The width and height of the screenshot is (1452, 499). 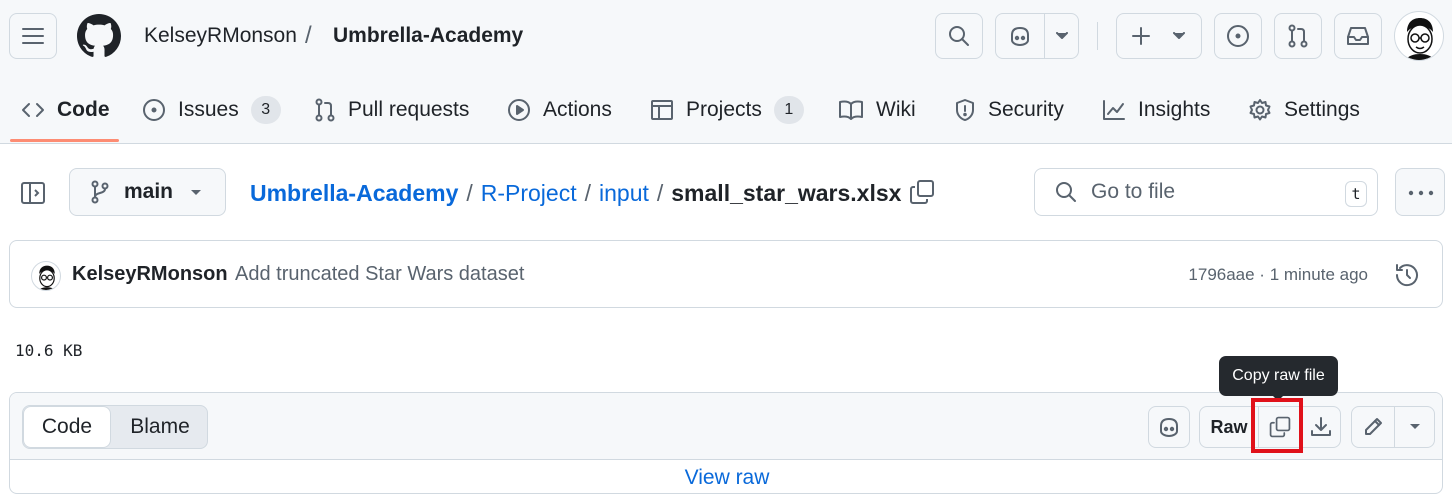 I want to click on global-menu-button, so click(x=33, y=36).